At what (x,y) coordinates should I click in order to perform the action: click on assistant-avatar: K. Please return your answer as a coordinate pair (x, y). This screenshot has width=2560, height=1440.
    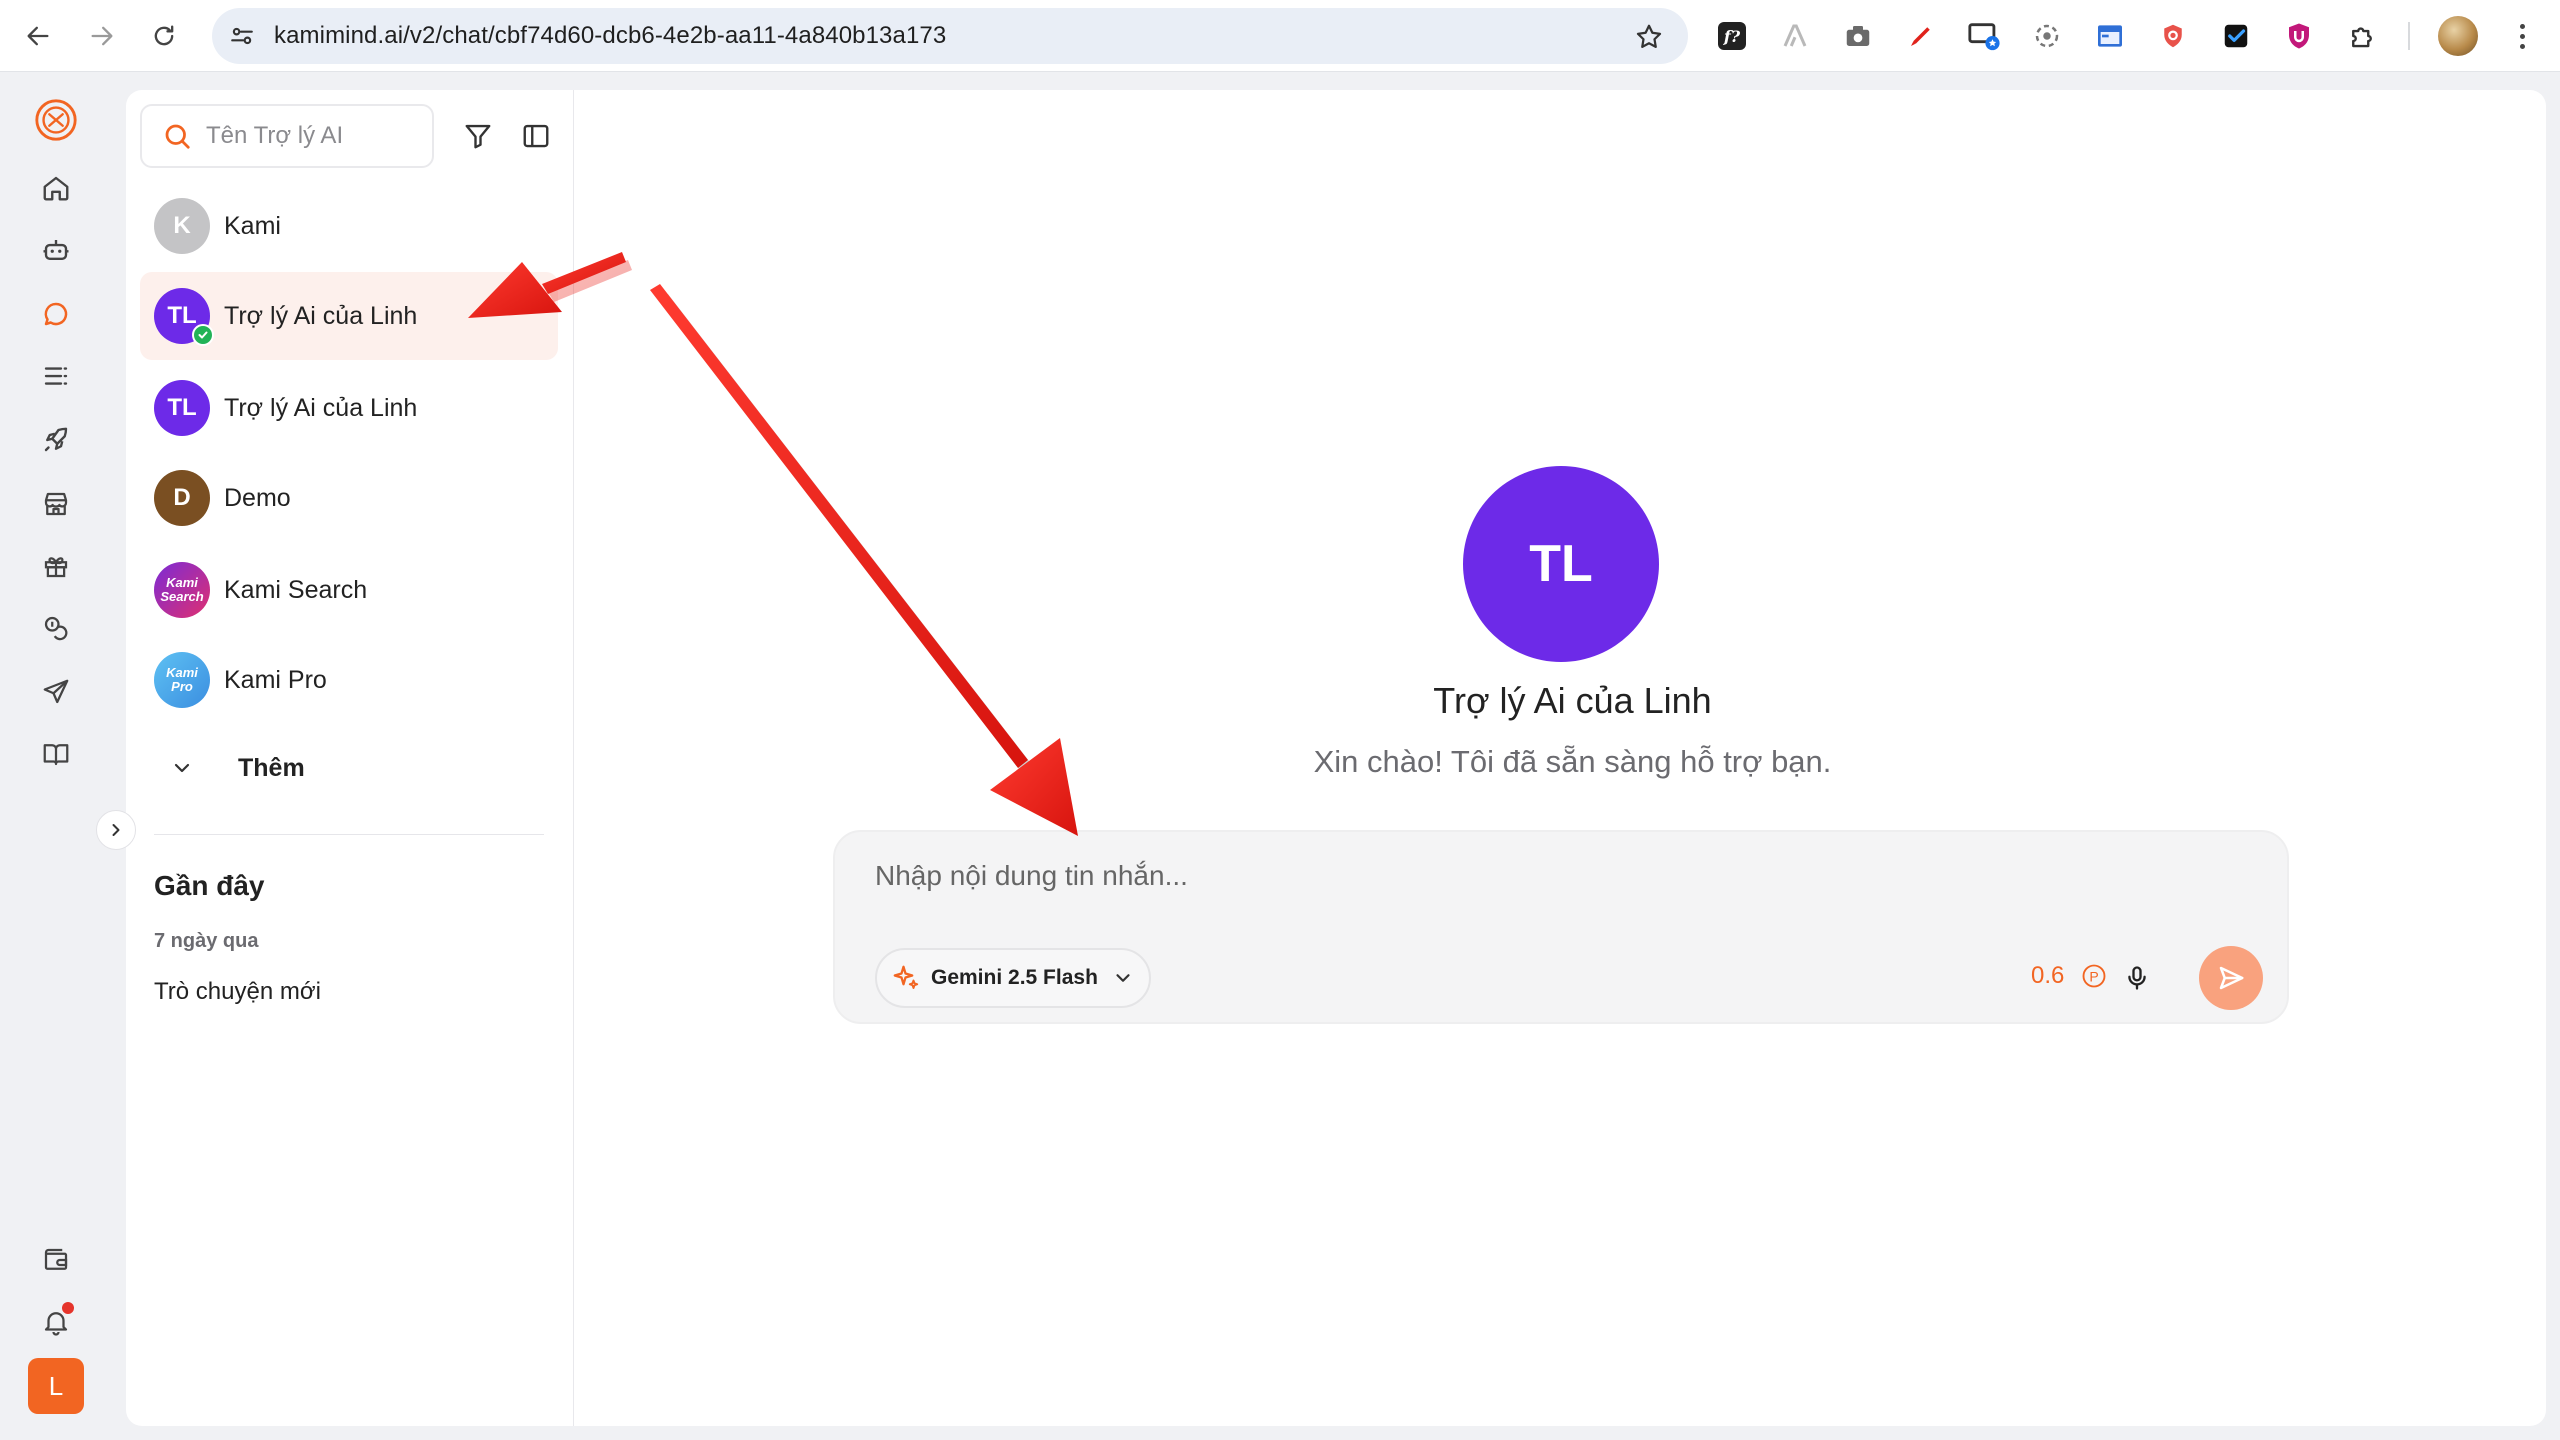
    Looking at the image, I should click on (182, 226).